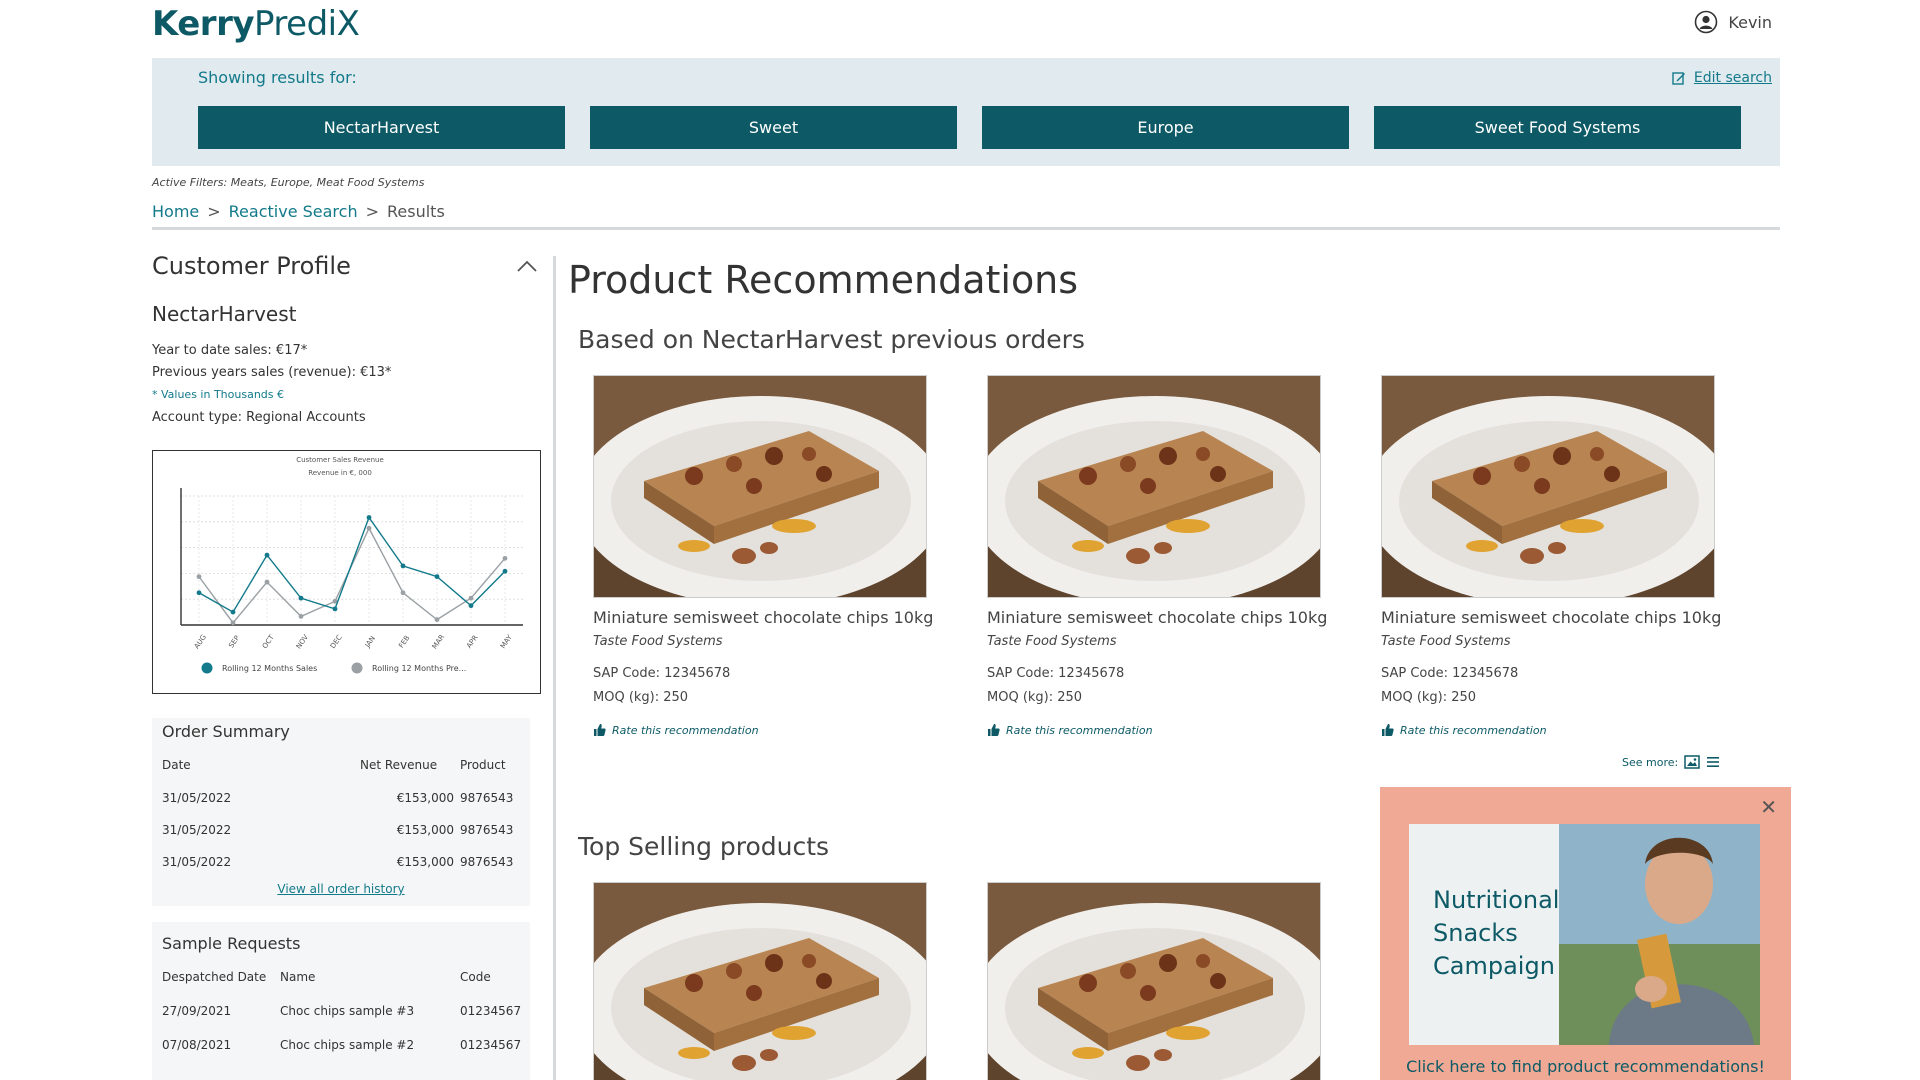  Describe the element at coordinates (175, 211) in the screenshot. I see `breadcrumb-home: Home` at that location.